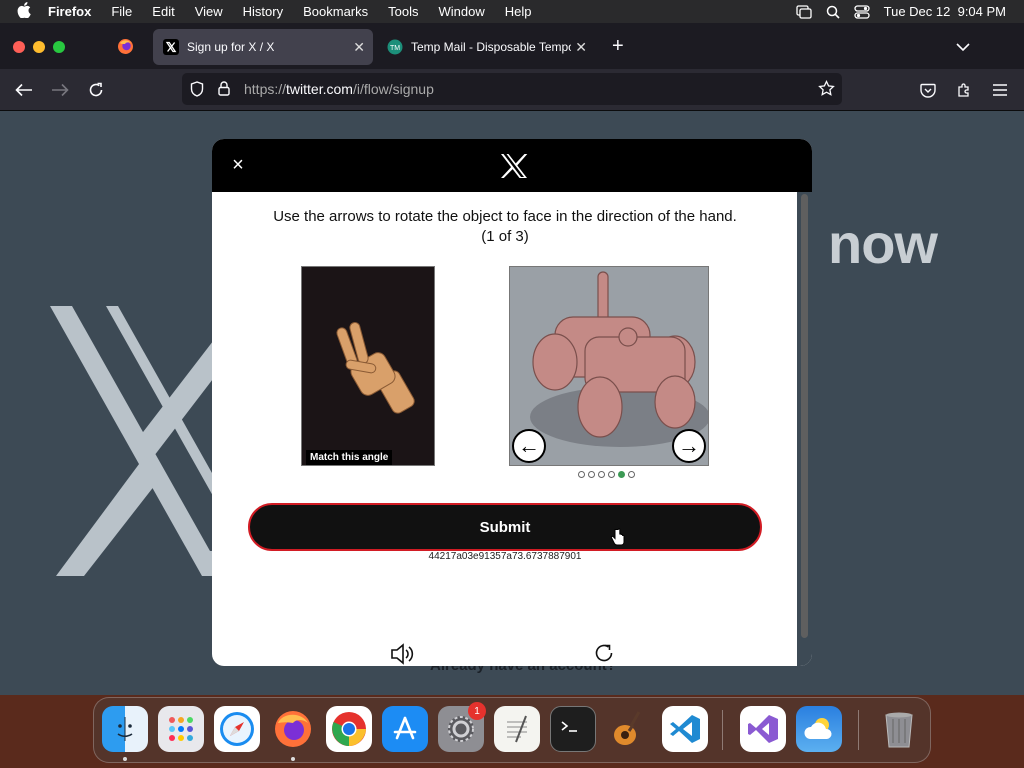 This screenshot has height=768, width=1024. Describe the element at coordinates (263, 11) in the screenshot. I see `menu-history: History` at that location.